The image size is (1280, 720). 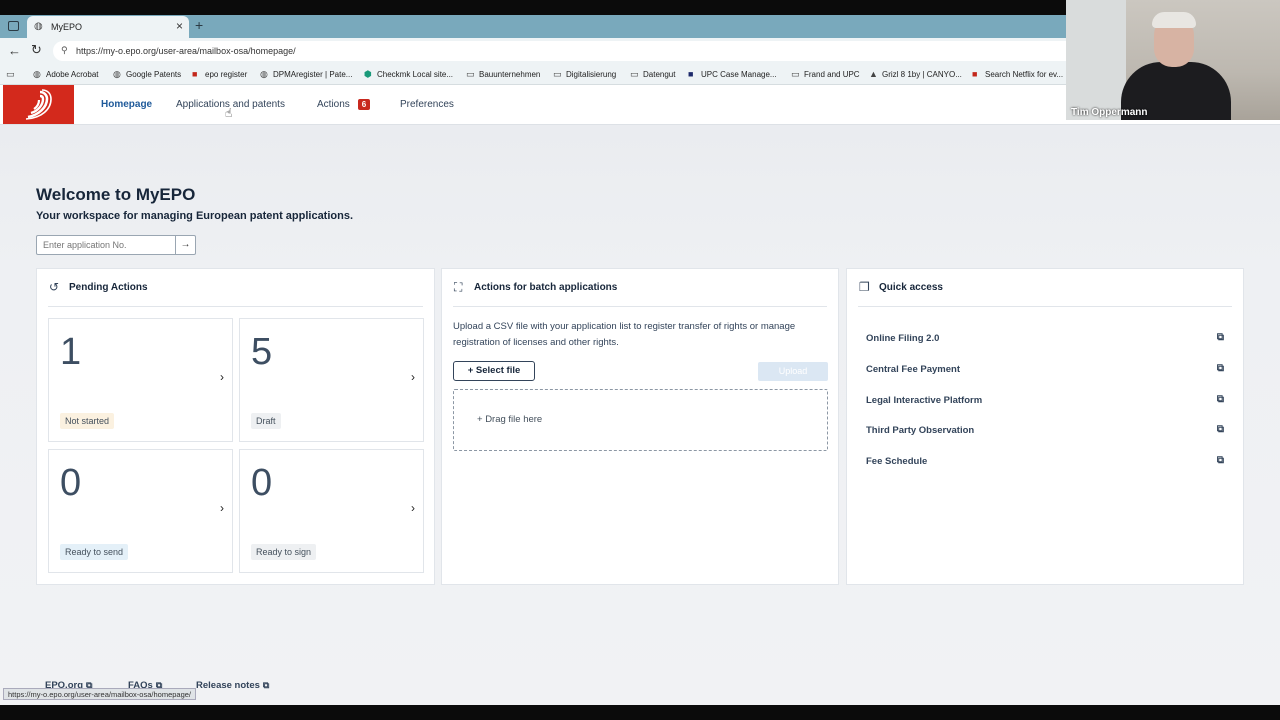 What do you see at coordinates (1173, 60) in the screenshot?
I see `webcam-overlay: Tim Oppermann` at bounding box center [1173, 60].